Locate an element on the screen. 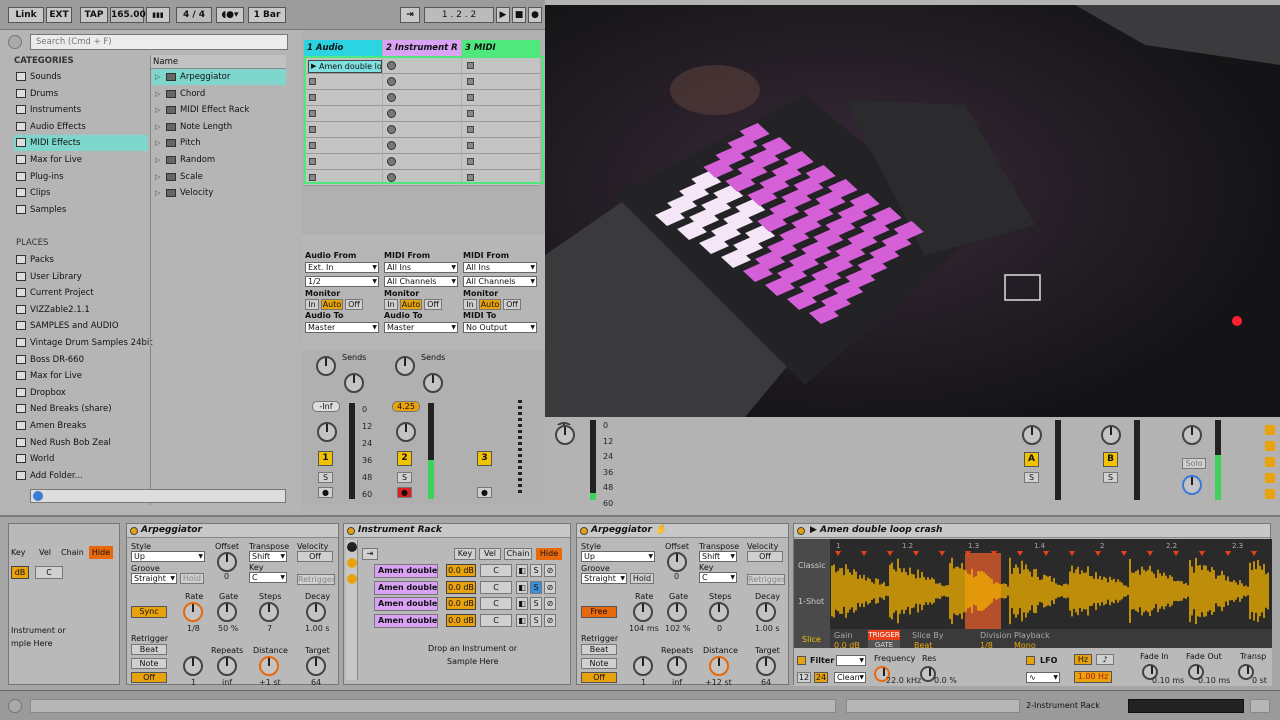 The width and height of the screenshot is (1280, 720). oneshot-mode-button: 1-Shot is located at coordinates (811, 601).